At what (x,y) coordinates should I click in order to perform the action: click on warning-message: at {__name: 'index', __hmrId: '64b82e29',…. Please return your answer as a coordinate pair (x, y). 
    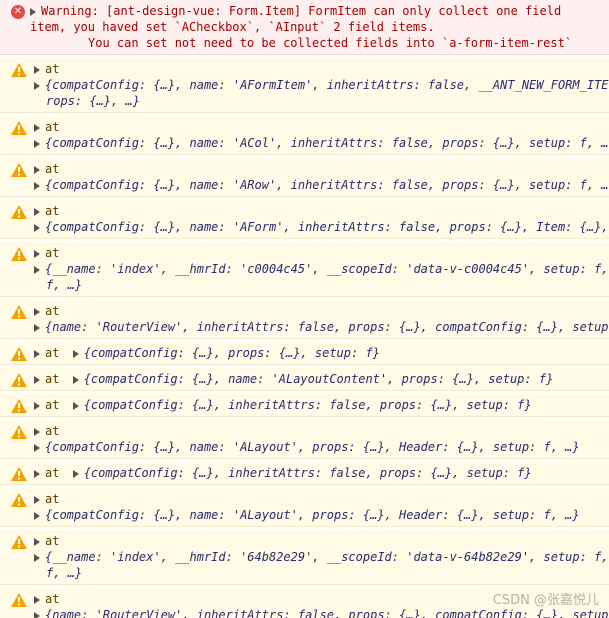
    Looking at the image, I should click on (304, 557).